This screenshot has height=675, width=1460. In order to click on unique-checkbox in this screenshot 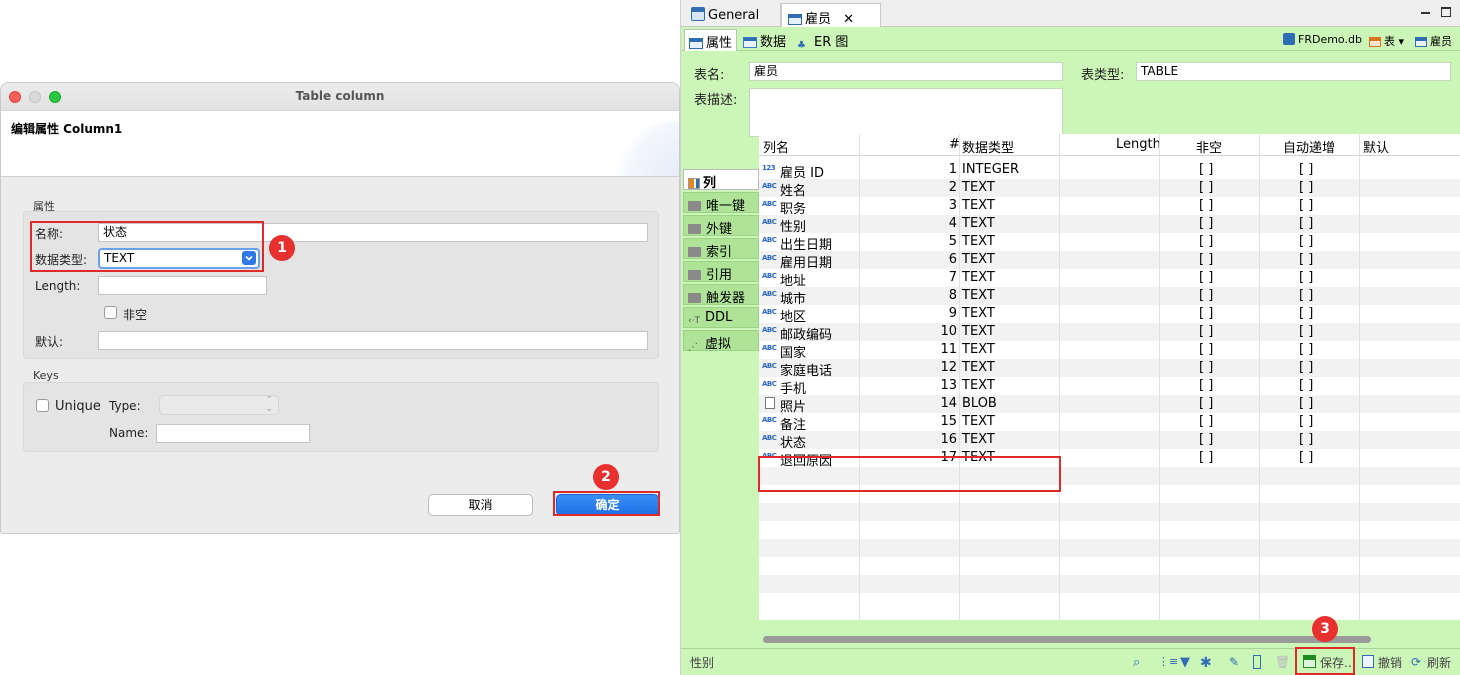, I will do `click(42, 405)`.